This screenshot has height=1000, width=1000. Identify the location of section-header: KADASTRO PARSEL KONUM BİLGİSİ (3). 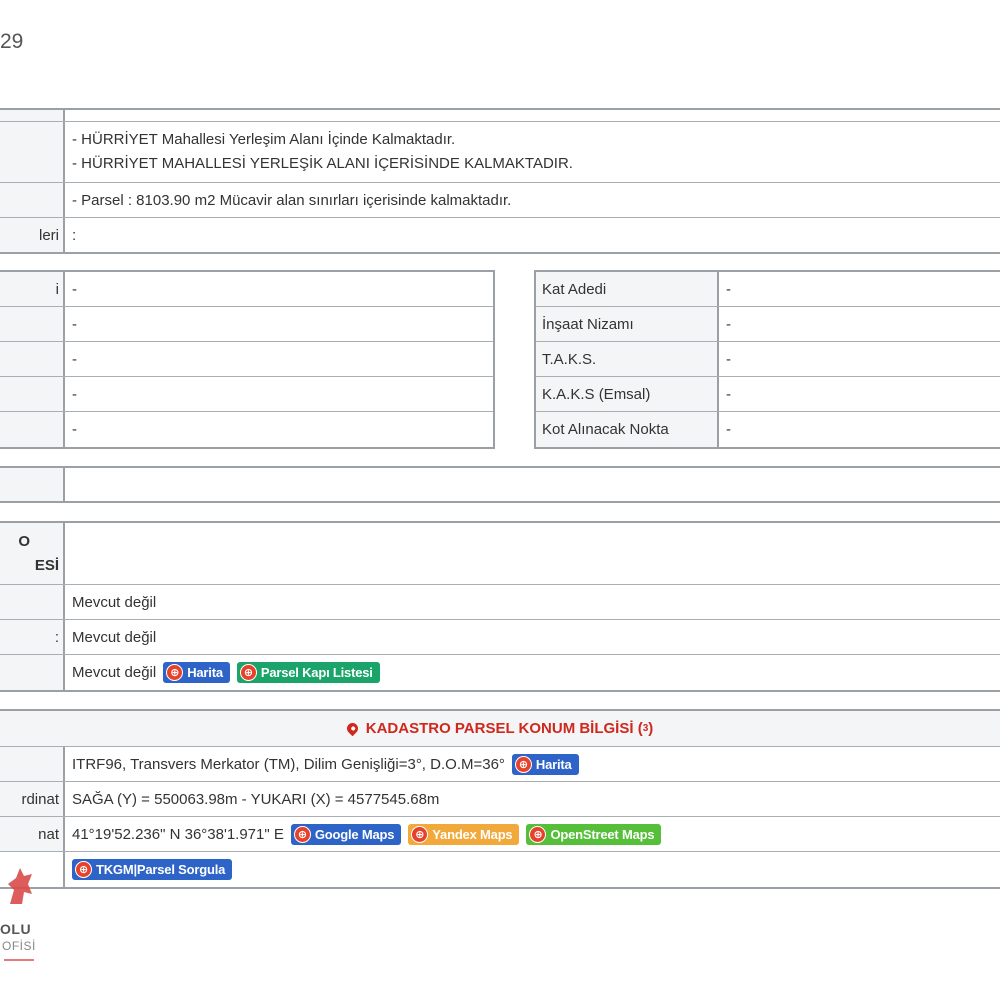
(500, 729).